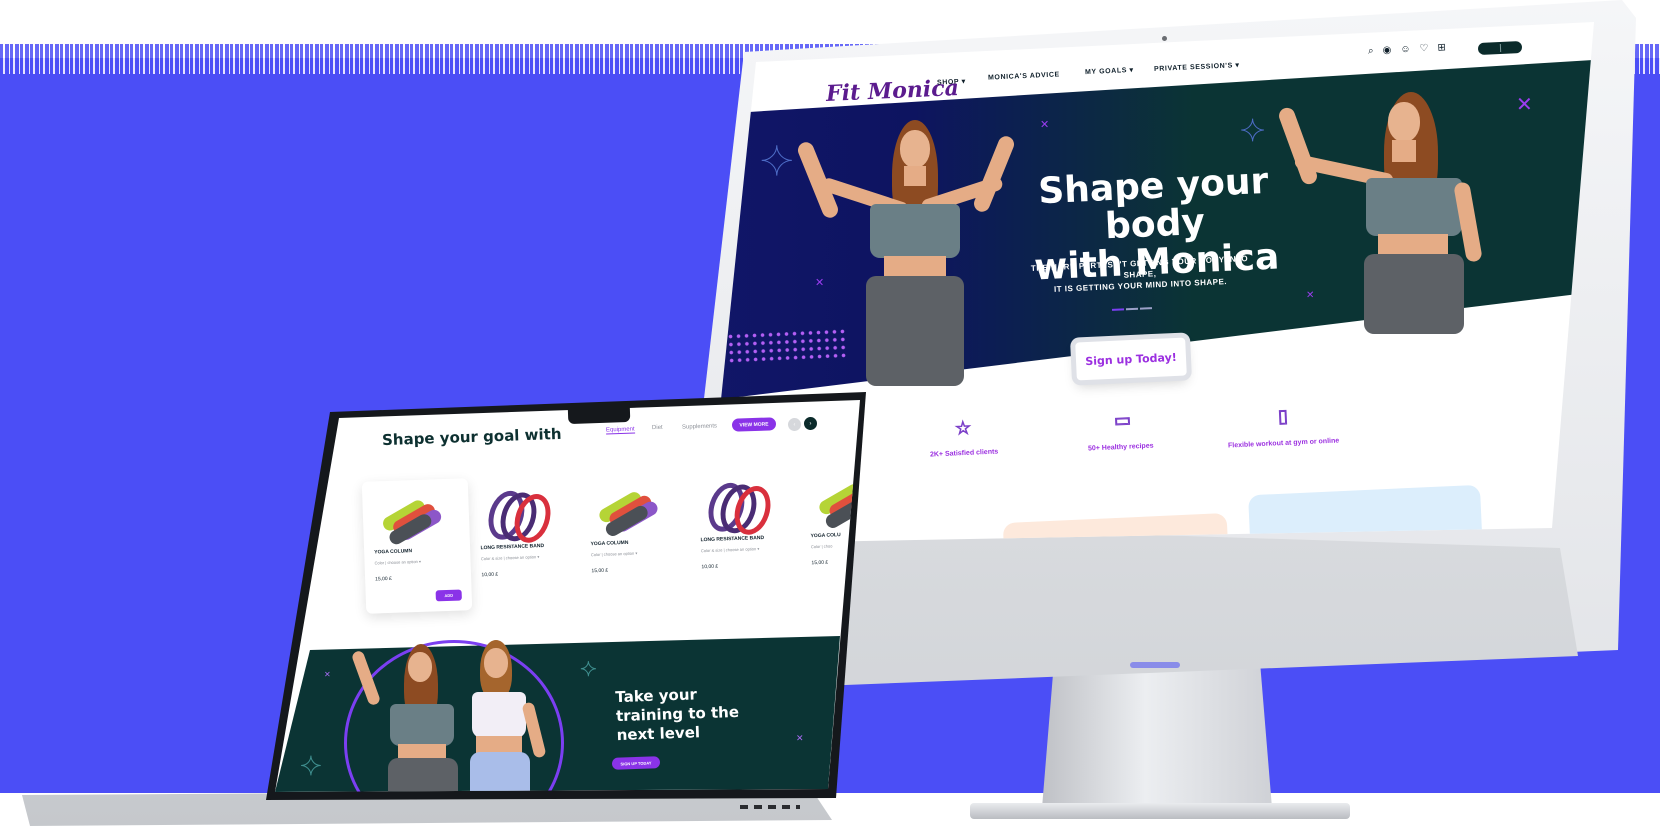 The width and height of the screenshot is (1660, 827). Describe the element at coordinates (620, 430) in the screenshot. I see `tab-equipment: Equipment` at that location.